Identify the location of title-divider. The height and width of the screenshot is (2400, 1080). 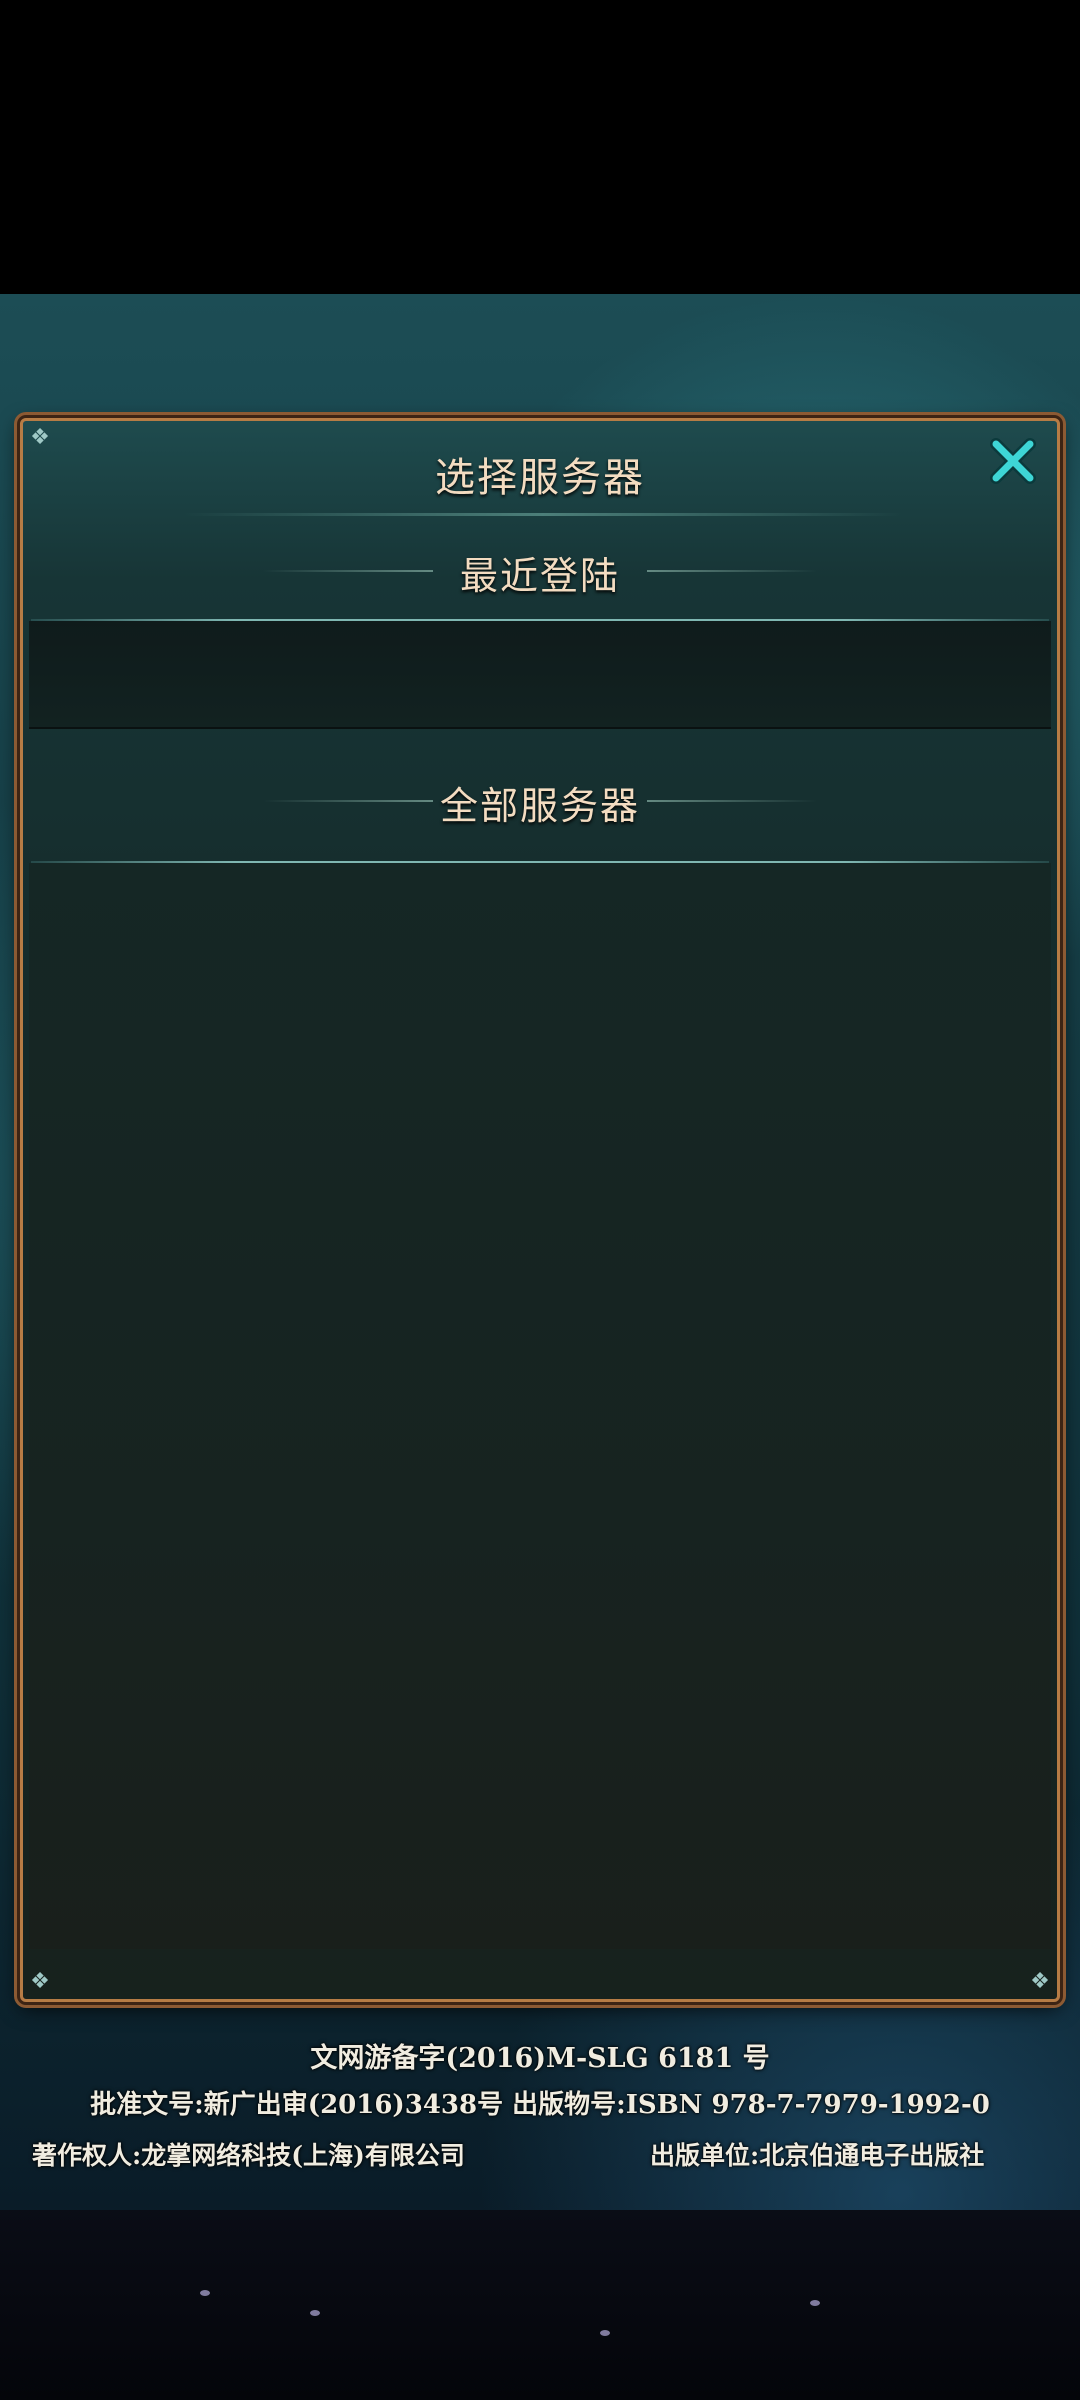
(543, 514).